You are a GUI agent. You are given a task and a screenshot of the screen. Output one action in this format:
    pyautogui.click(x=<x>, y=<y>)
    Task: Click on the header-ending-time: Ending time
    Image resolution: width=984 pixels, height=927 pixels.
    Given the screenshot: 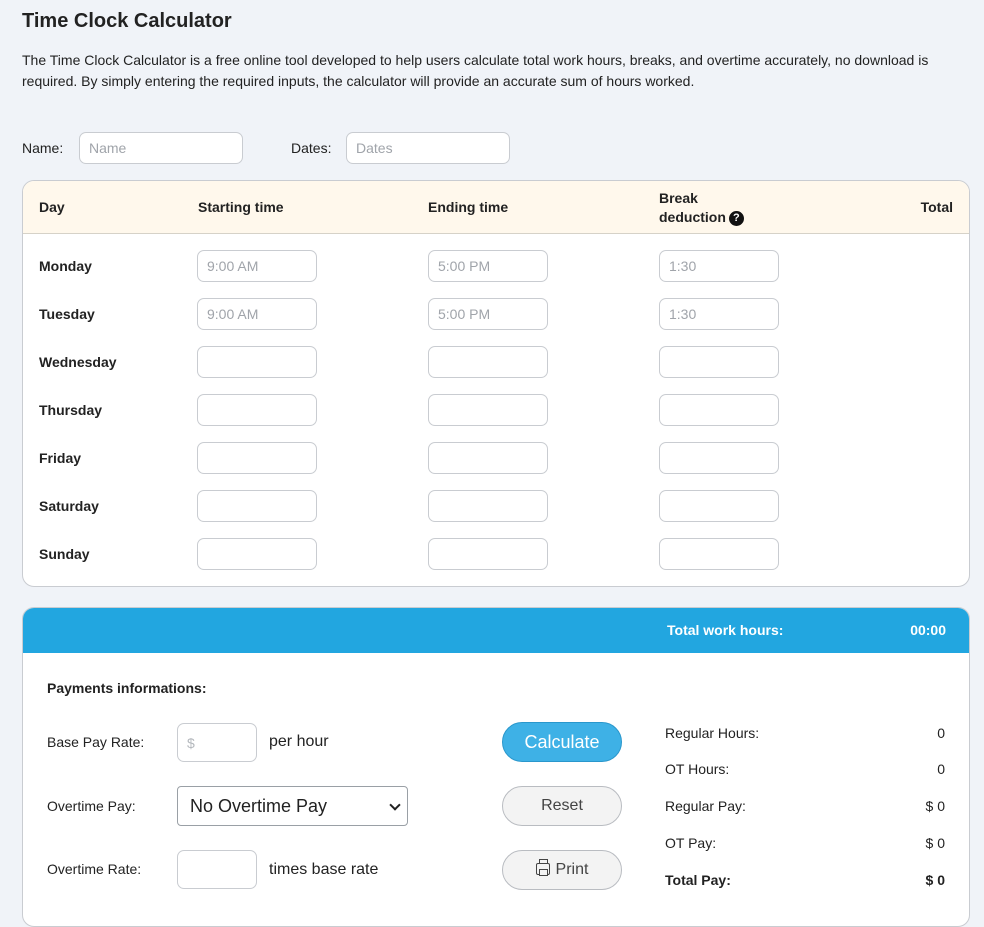 What is the action you would take?
    pyautogui.click(x=468, y=207)
    